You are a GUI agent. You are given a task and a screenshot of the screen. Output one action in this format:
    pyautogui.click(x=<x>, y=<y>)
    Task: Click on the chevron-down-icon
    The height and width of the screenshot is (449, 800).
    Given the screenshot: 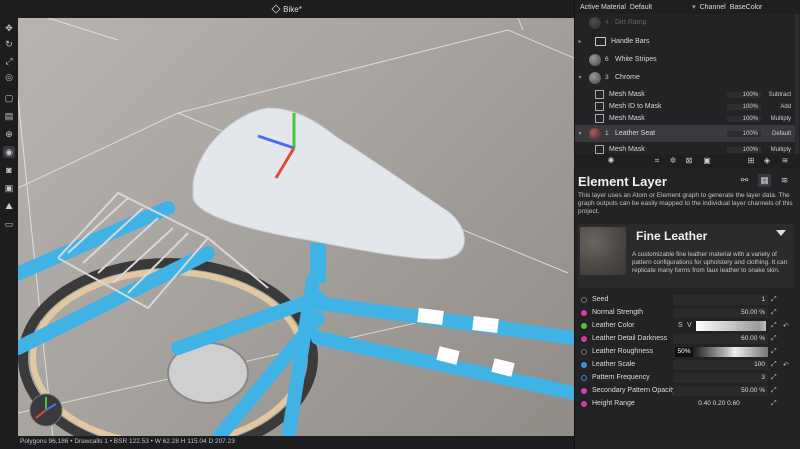 What is the action you would take?
    pyautogui.click(x=781, y=233)
    